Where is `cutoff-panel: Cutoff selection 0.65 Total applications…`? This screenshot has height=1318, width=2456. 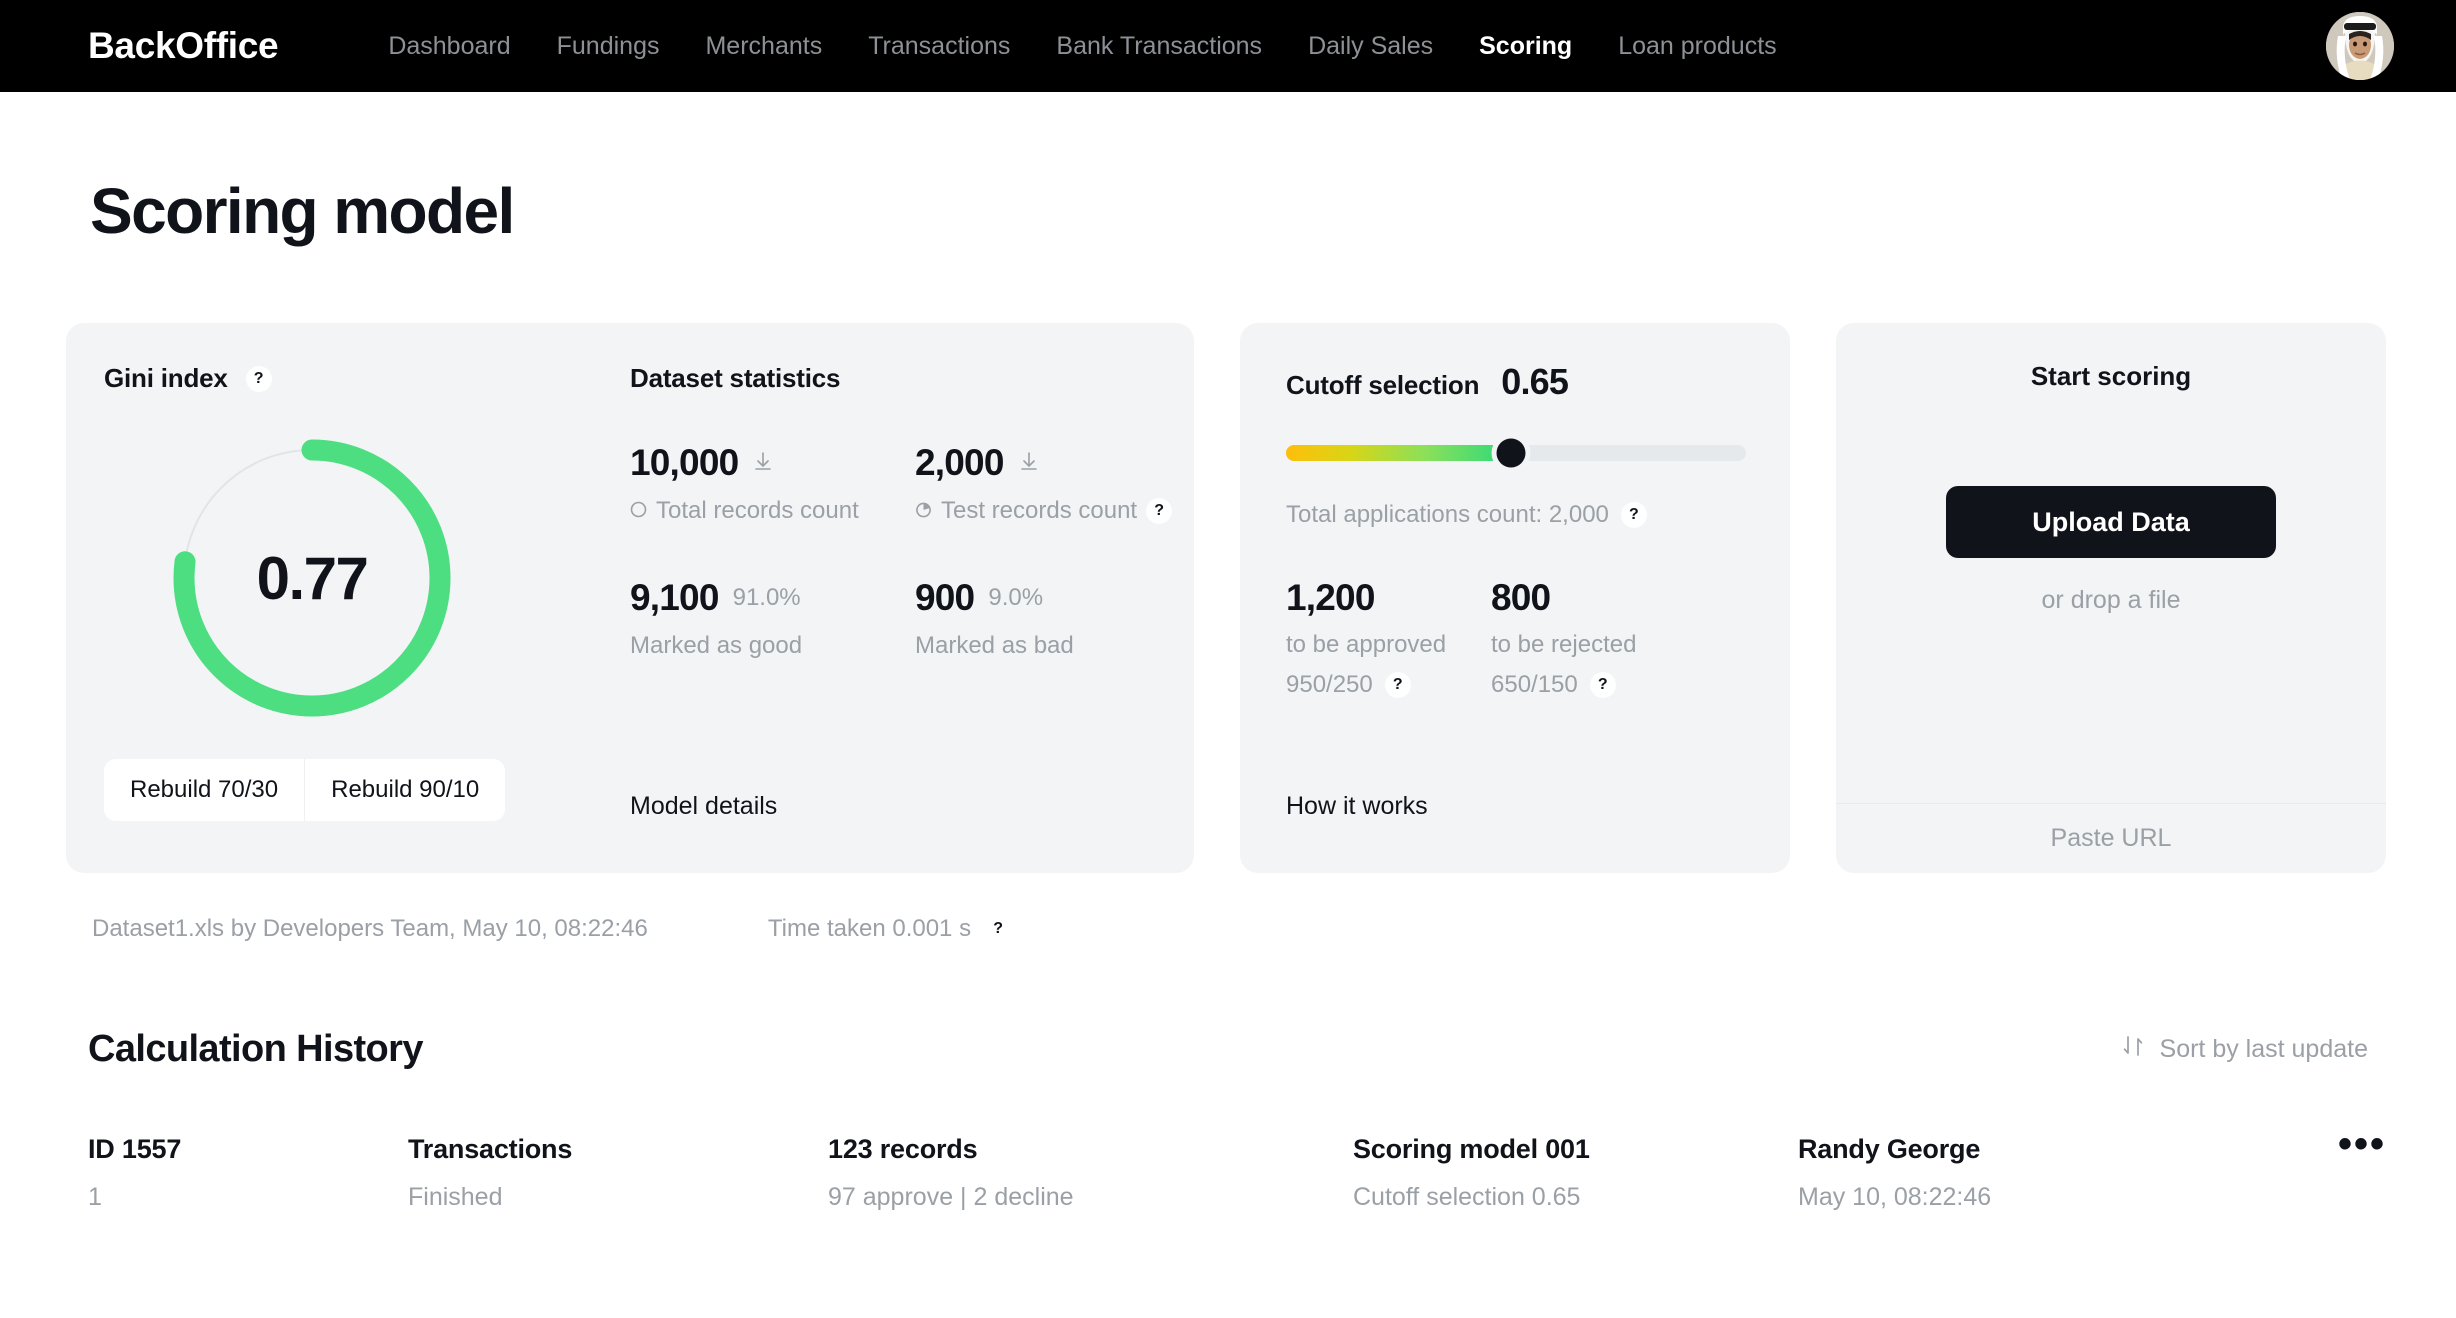
cutoff-panel: Cutoff selection 0.65 Total applications… is located at coordinates (1515, 598).